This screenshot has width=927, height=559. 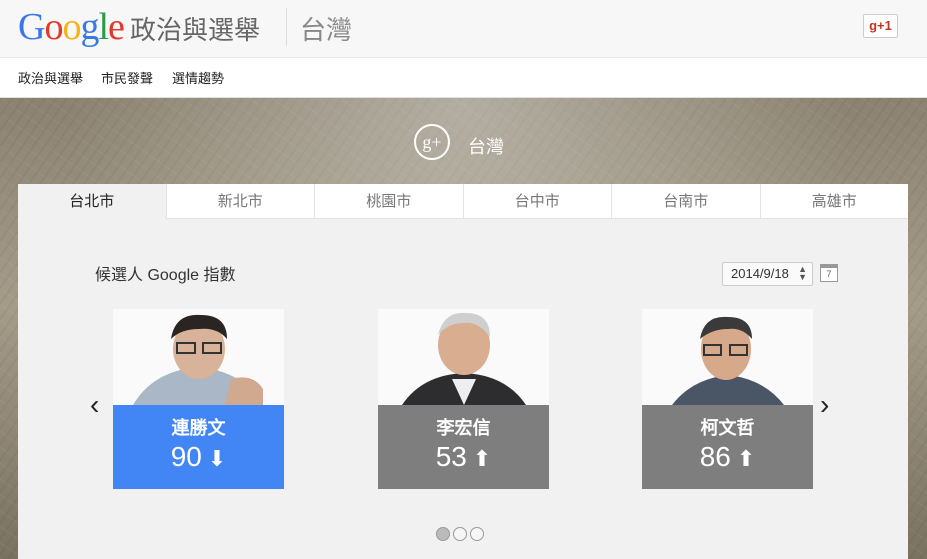 What do you see at coordinates (31, 27) in the screenshot?
I see `logo-letter: G` at bounding box center [31, 27].